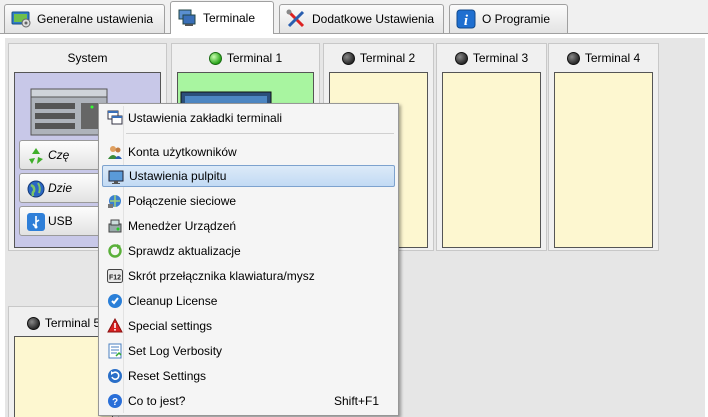  Describe the element at coordinates (215, 58) in the screenshot. I see `status-on-icon` at that location.